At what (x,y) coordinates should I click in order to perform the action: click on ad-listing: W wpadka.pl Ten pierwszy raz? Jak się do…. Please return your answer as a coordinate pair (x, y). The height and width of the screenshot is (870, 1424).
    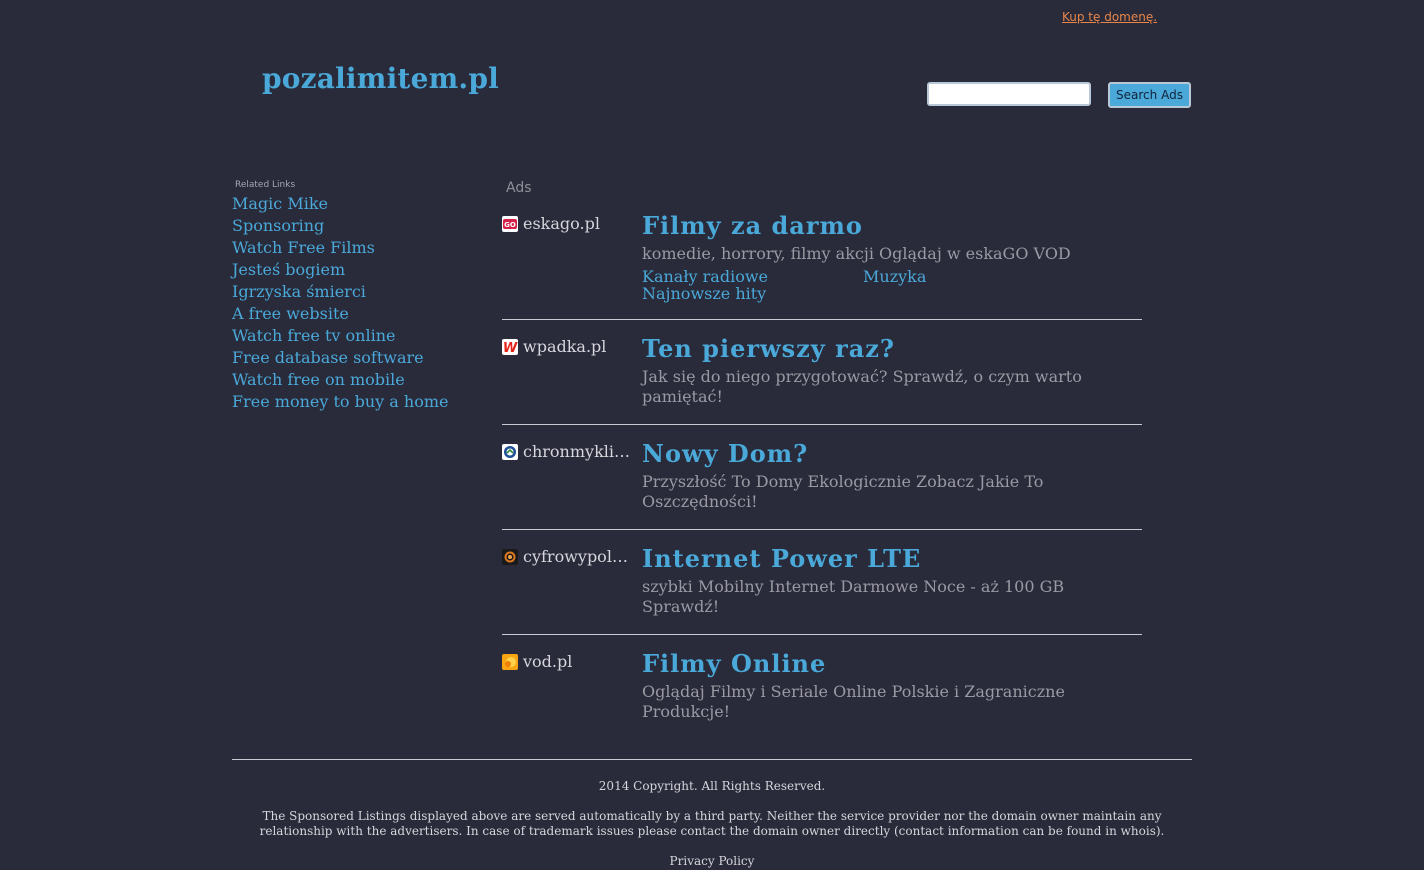
    Looking at the image, I should click on (822, 379).